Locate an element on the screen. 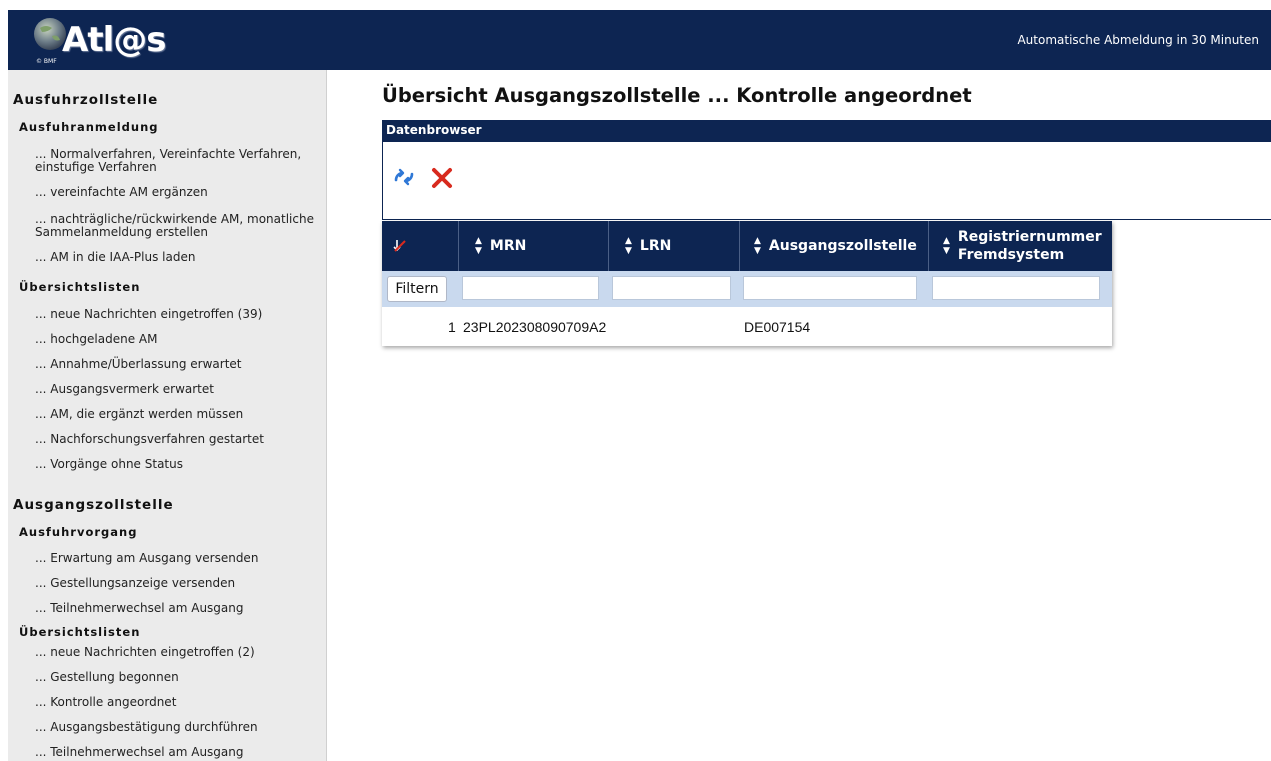 The width and height of the screenshot is (1271, 761). sidebar-section-title: Ausgangszollstelle is located at coordinates (93, 505).